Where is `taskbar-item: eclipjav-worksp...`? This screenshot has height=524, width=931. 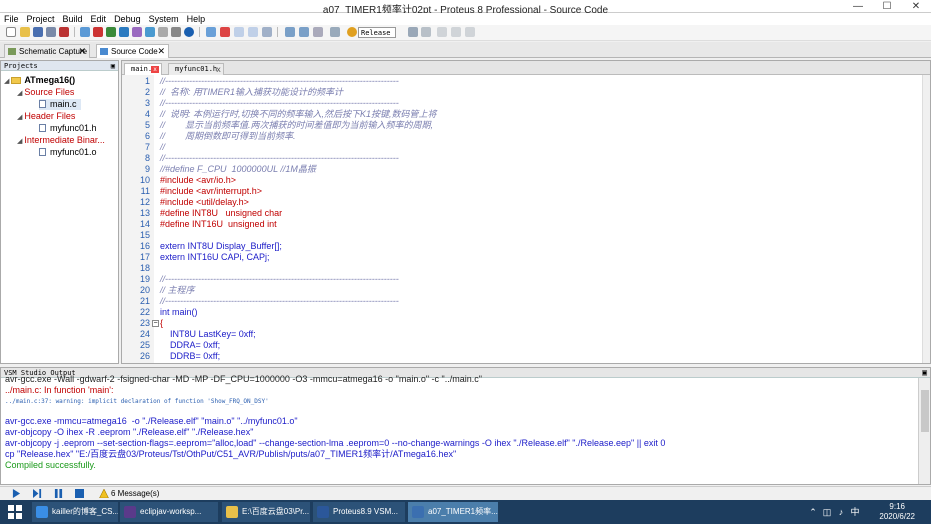 taskbar-item: eclipjav-worksp... is located at coordinates (169, 512).